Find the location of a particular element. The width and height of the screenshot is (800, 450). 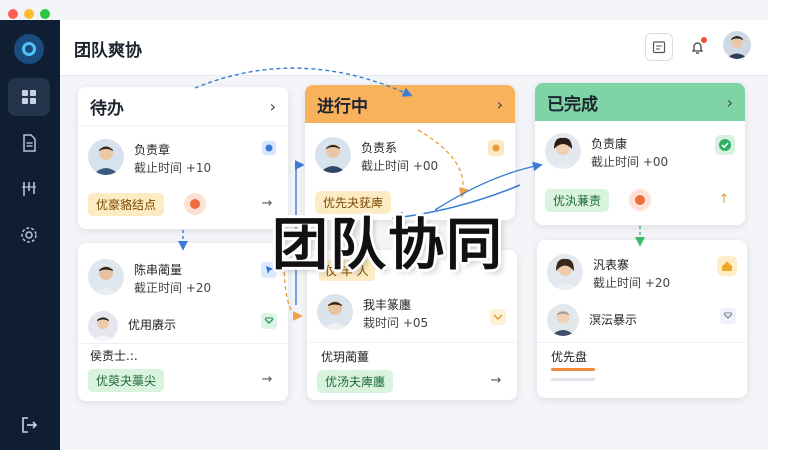

dashboard-nav-button is located at coordinates (29, 97).